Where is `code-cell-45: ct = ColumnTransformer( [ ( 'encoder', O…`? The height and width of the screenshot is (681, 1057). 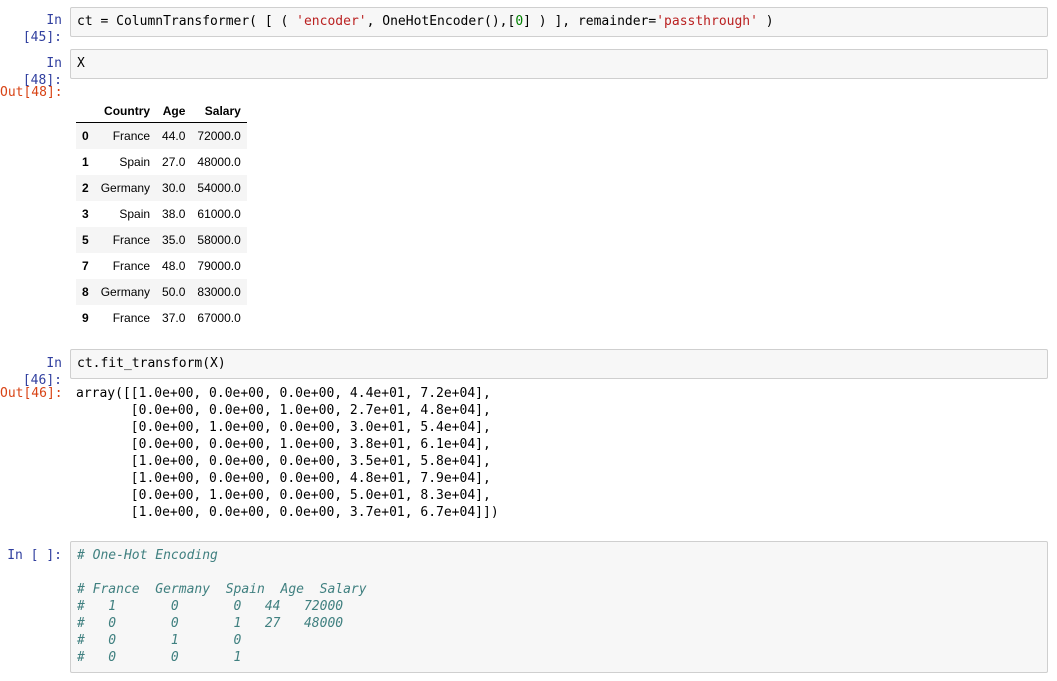
code-cell-45: ct = ColumnTransformer( [ ( 'encoder', O… is located at coordinates (559, 22).